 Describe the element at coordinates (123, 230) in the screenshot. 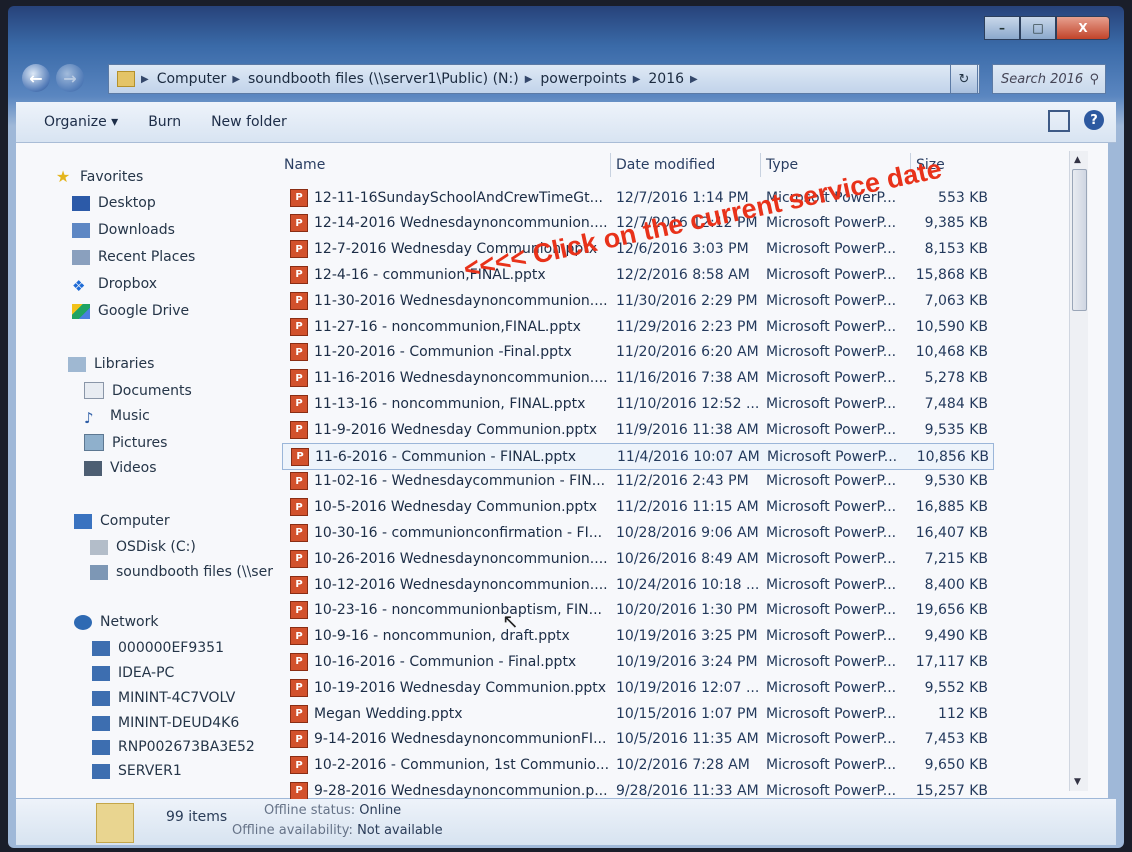

I see `nav-downloads: Downloads` at that location.